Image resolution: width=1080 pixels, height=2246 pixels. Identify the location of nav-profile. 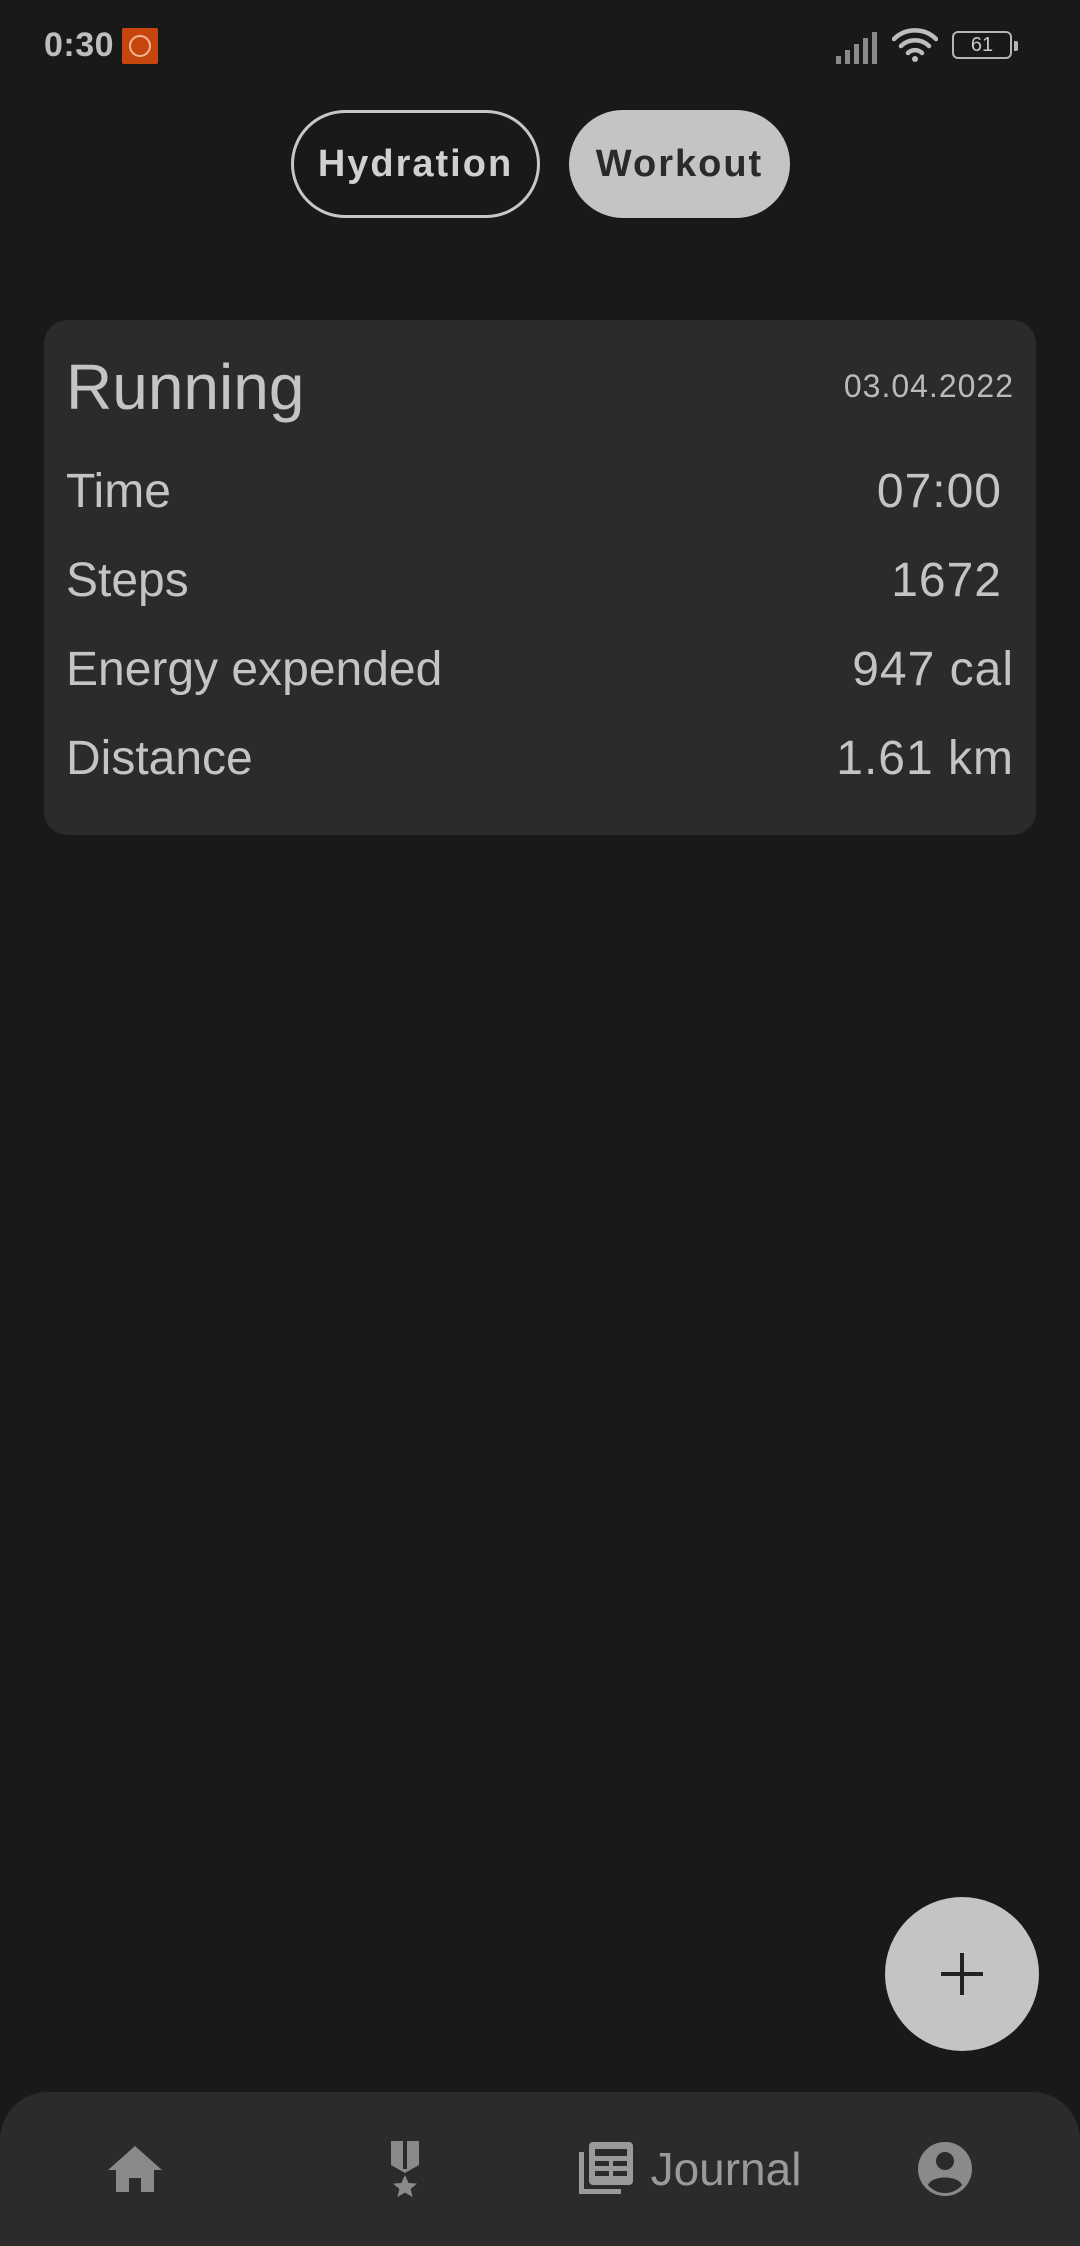
(945, 2169).